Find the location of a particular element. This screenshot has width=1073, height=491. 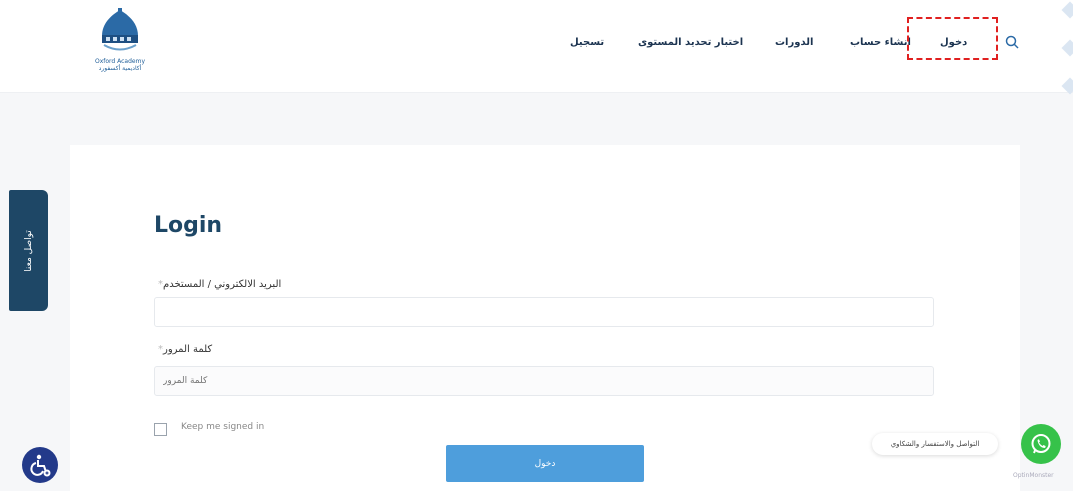

password-label: كلمة المرور* is located at coordinates (185, 349).